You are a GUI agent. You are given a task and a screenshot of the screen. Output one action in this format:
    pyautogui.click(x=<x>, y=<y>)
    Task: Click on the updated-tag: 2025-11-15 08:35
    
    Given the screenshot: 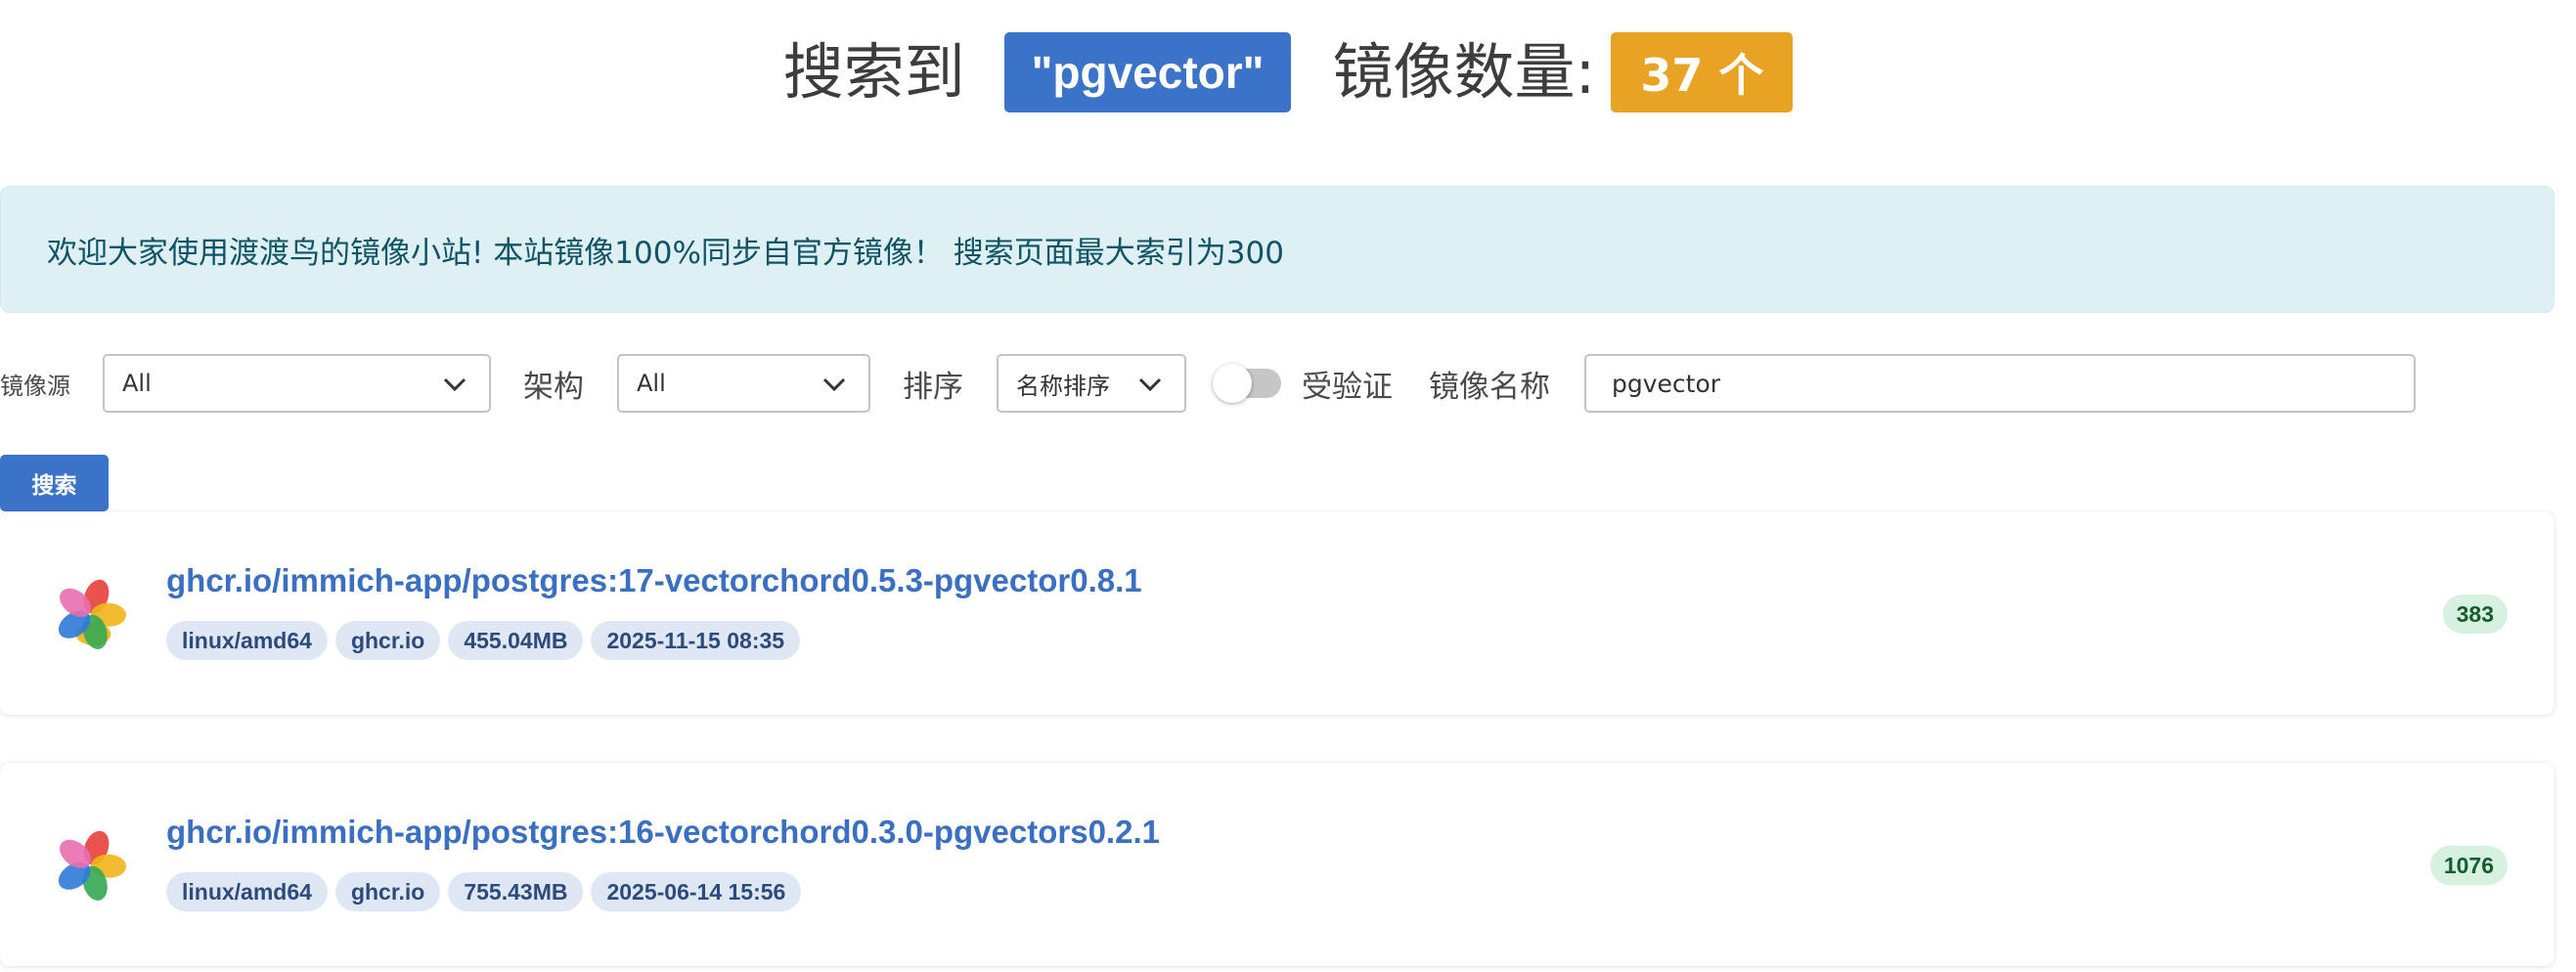 What is the action you would take?
    pyautogui.click(x=696, y=640)
    